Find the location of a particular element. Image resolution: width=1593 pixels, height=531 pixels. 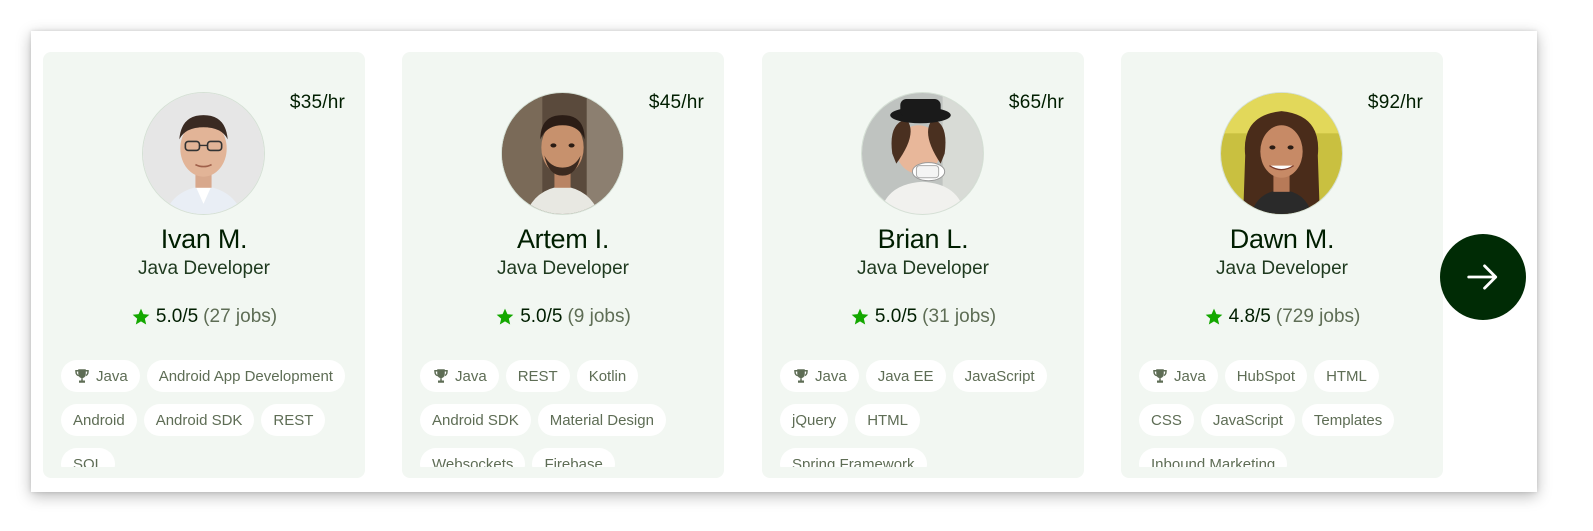

hourly-rate: $92/hr is located at coordinates (1395, 102).